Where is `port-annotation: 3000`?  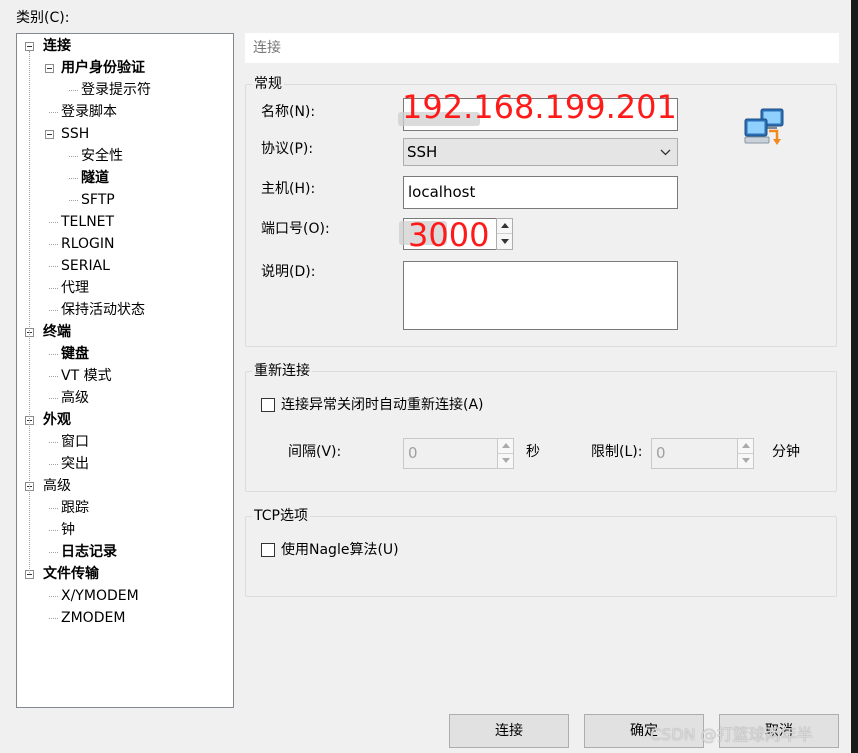 port-annotation: 3000 is located at coordinates (449, 235).